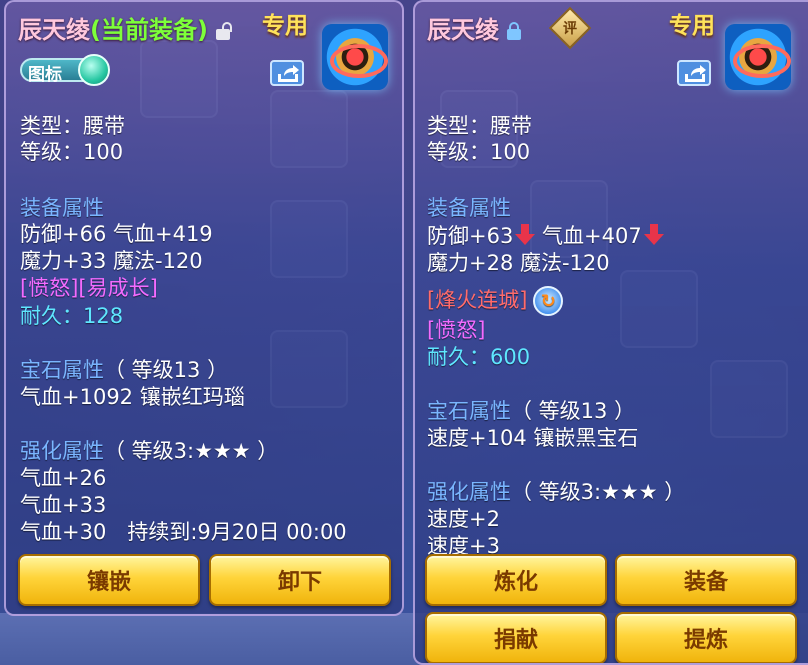 The image size is (808, 665). What do you see at coordinates (592, 236) in the screenshot?
I see `hp-value: 气血+407` at bounding box center [592, 236].